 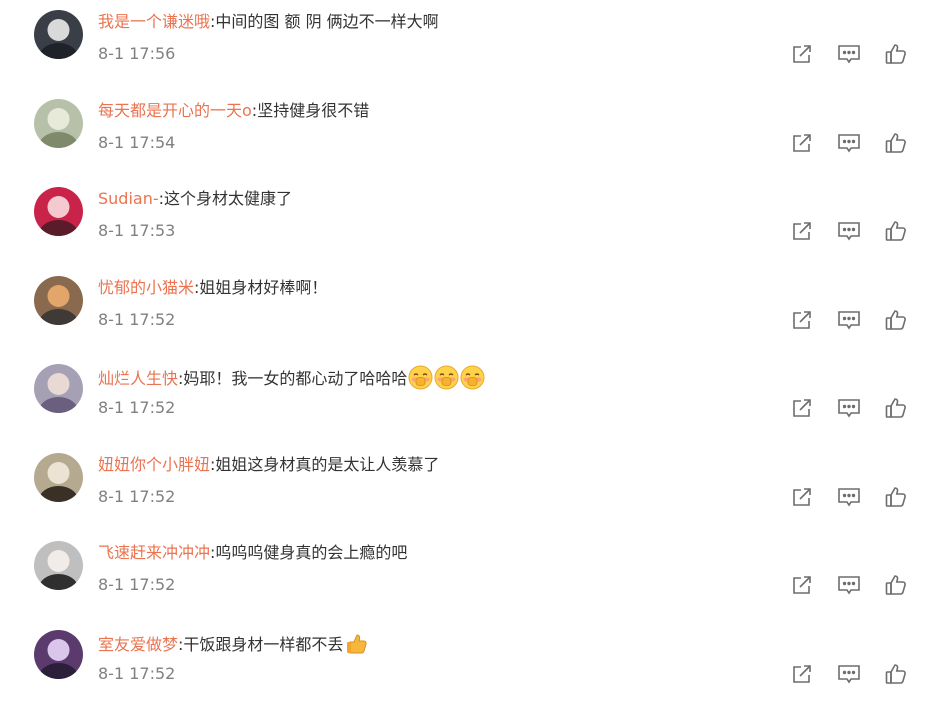 What do you see at coordinates (137, 142) in the screenshot?
I see `comment-timestamp: 8-1 17:54` at bounding box center [137, 142].